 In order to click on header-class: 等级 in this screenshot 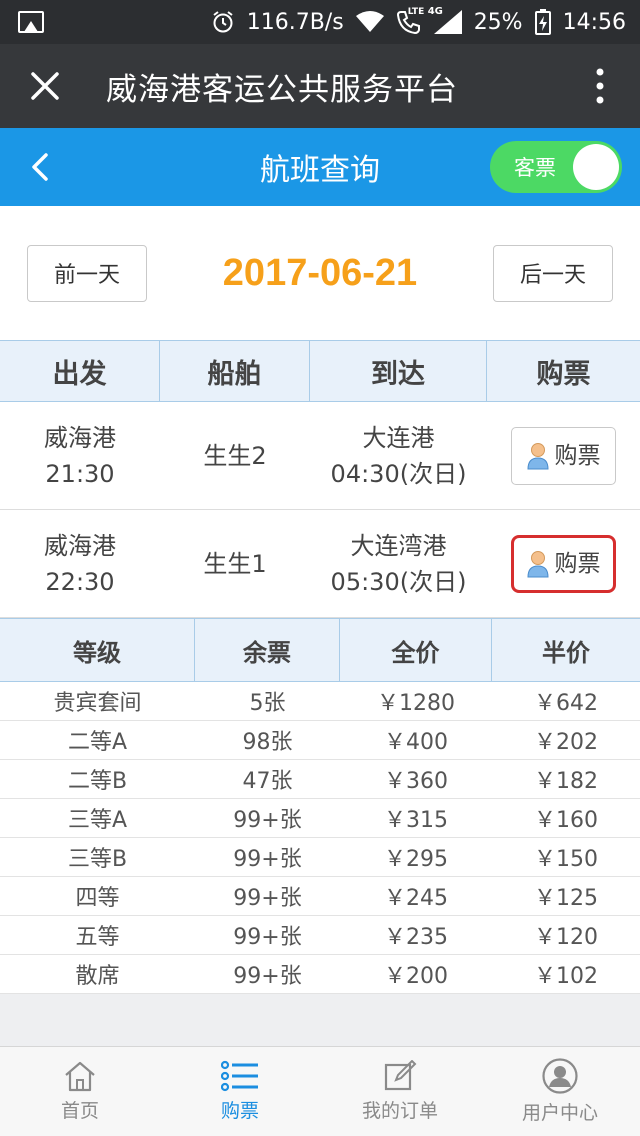, I will do `click(97, 650)`.